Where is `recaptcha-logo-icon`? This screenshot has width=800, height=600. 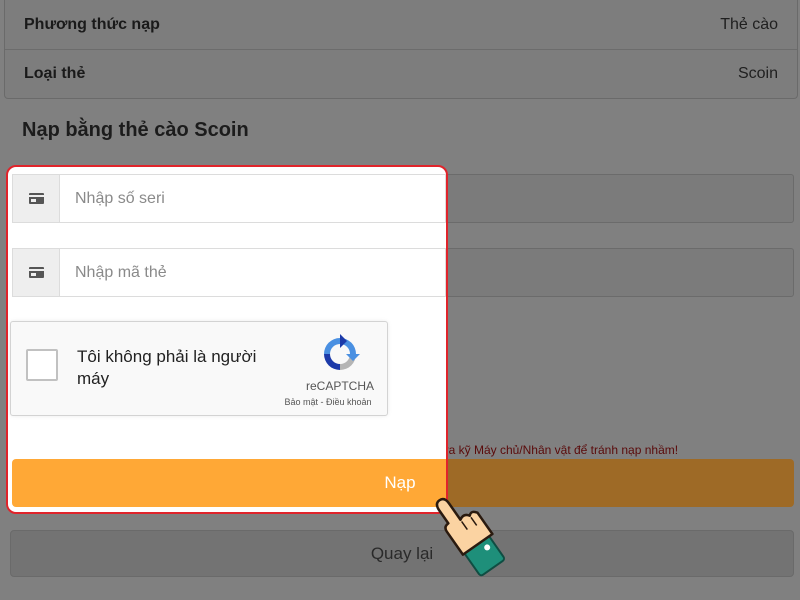 recaptcha-logo-icon is located at coordinates (342, 352).